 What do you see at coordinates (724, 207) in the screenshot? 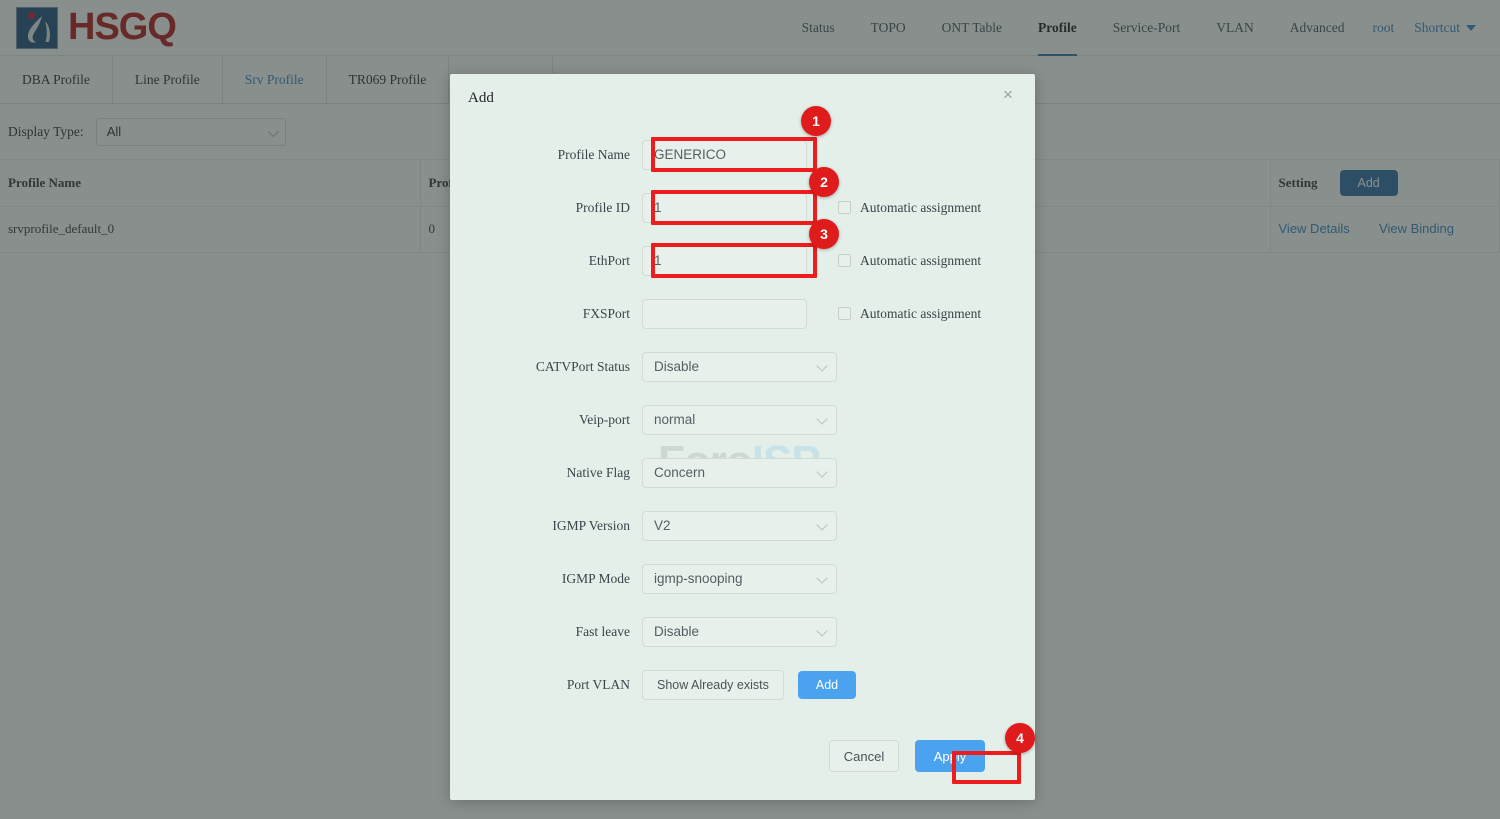
I see `profile-id-input` at bounding box center [724, 207].